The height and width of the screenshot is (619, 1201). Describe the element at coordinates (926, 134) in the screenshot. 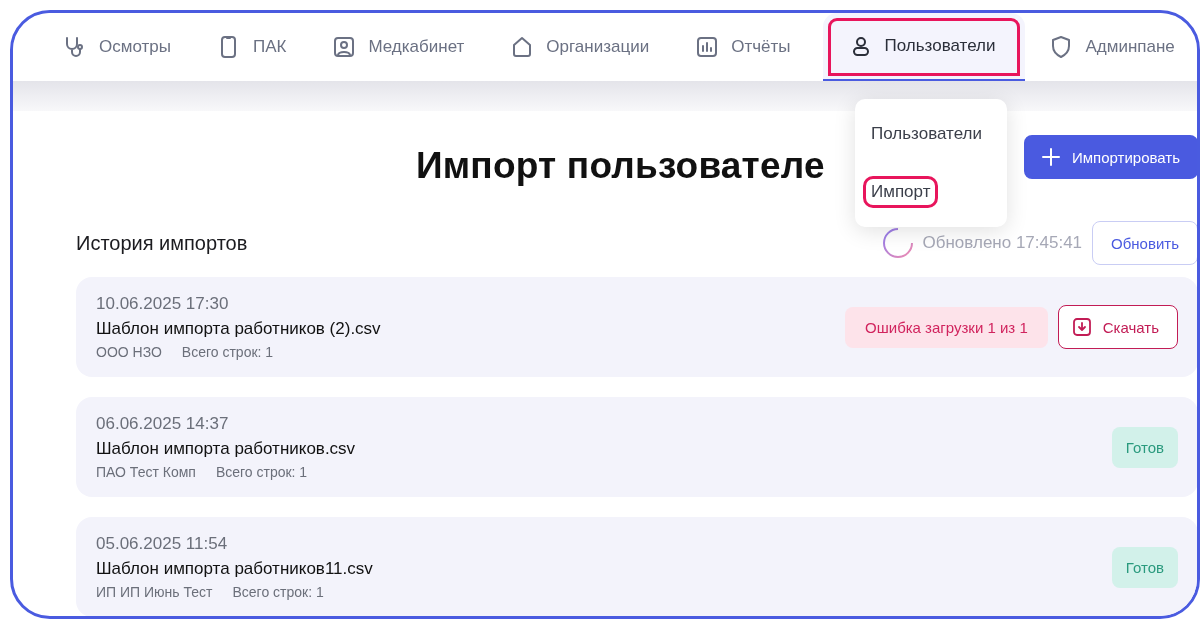

I see `menu-item: Пользователи` at that location.